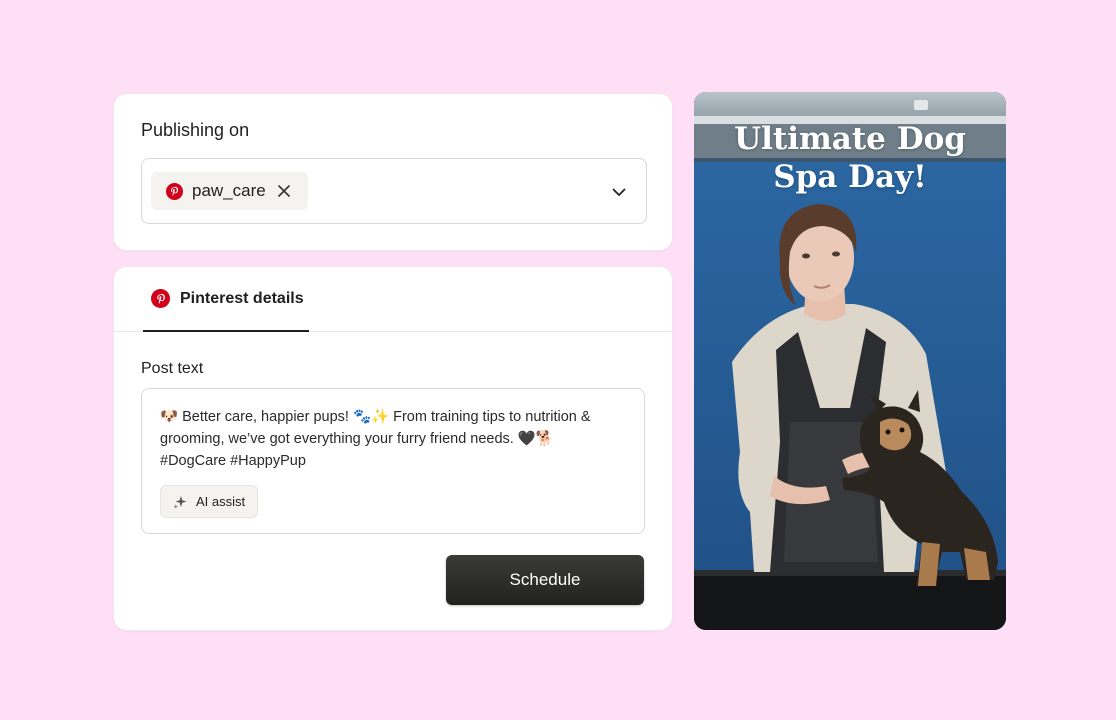 This screenshot has height=720, width=1116. Describe the element at coordinates (394, 191) in the screenshot. I see `account-select: paw_care` at that location.